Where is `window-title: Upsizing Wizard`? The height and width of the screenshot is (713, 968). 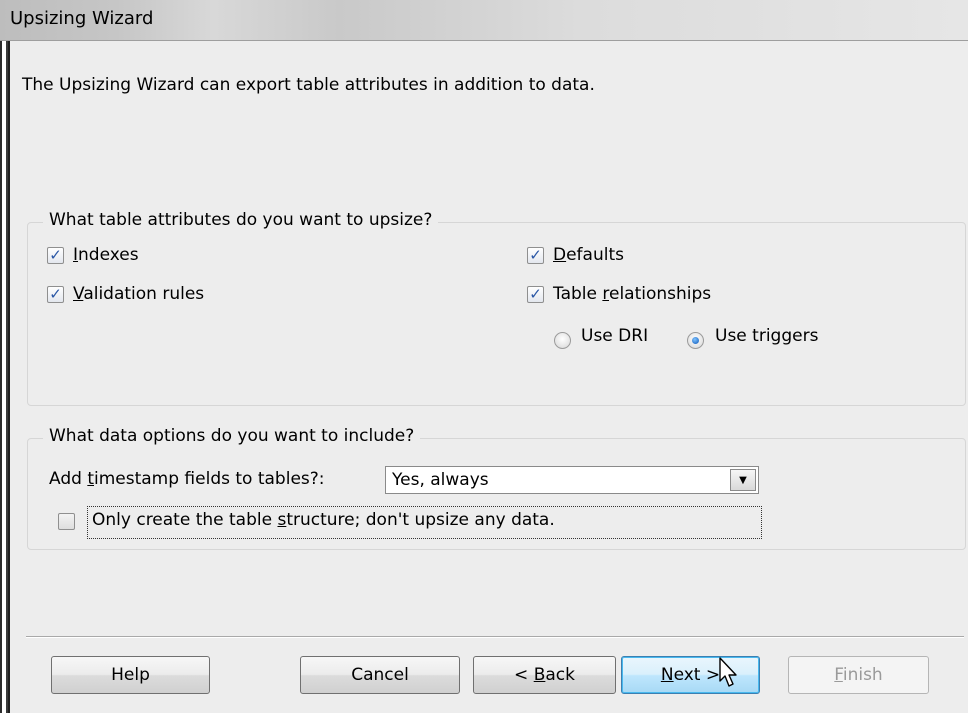 window-title: Upsizing Wizard is located at coordinates (82, 18).